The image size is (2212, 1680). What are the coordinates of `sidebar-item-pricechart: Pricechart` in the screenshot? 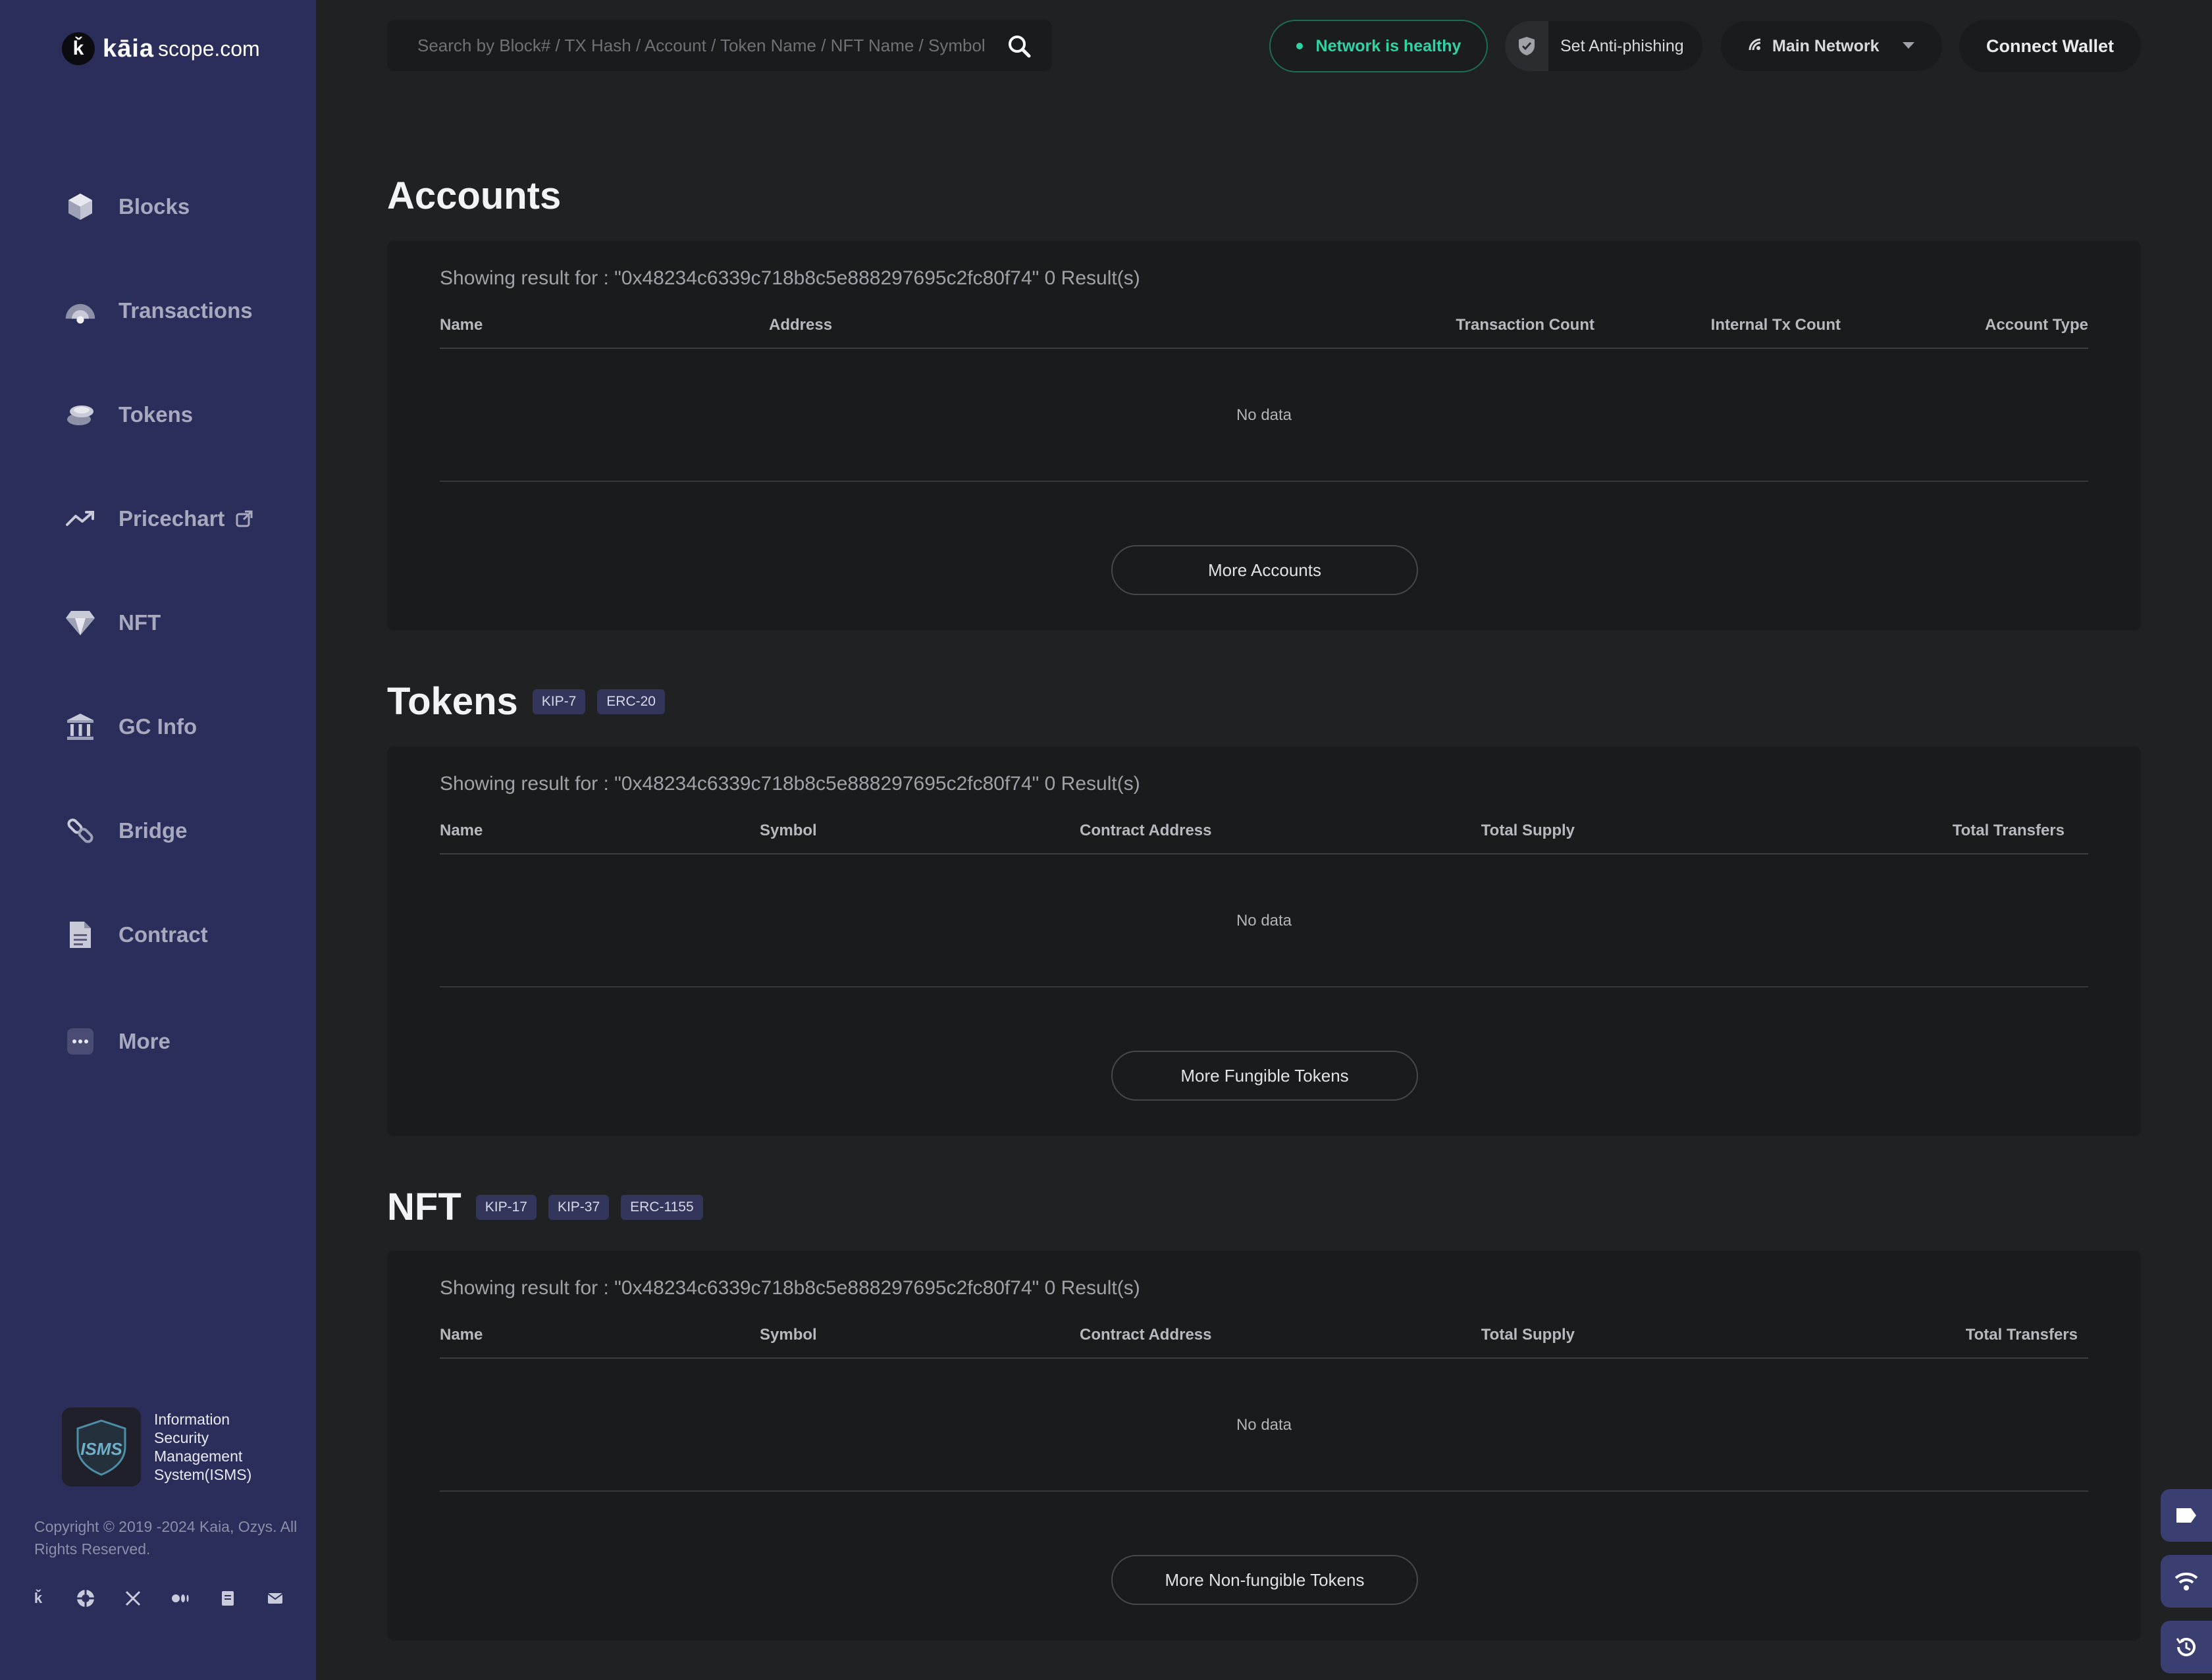 It's located at (158, 518).